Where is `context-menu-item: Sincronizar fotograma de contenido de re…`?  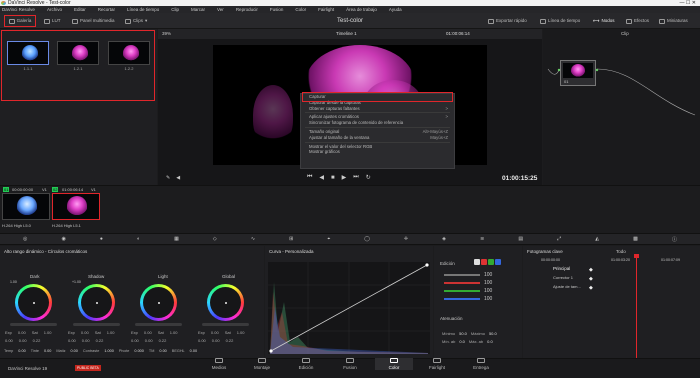 context-menu-item: Sincronizar fotograma de contenido de re… is located at coordinates (377, 123).